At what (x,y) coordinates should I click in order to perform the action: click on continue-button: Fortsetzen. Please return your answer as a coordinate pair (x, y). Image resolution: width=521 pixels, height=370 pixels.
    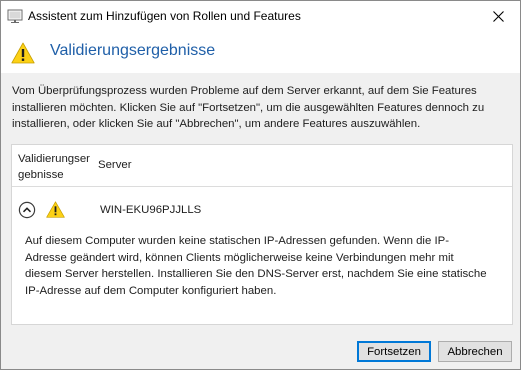
    Looking at the image, I should click on (394, 351).